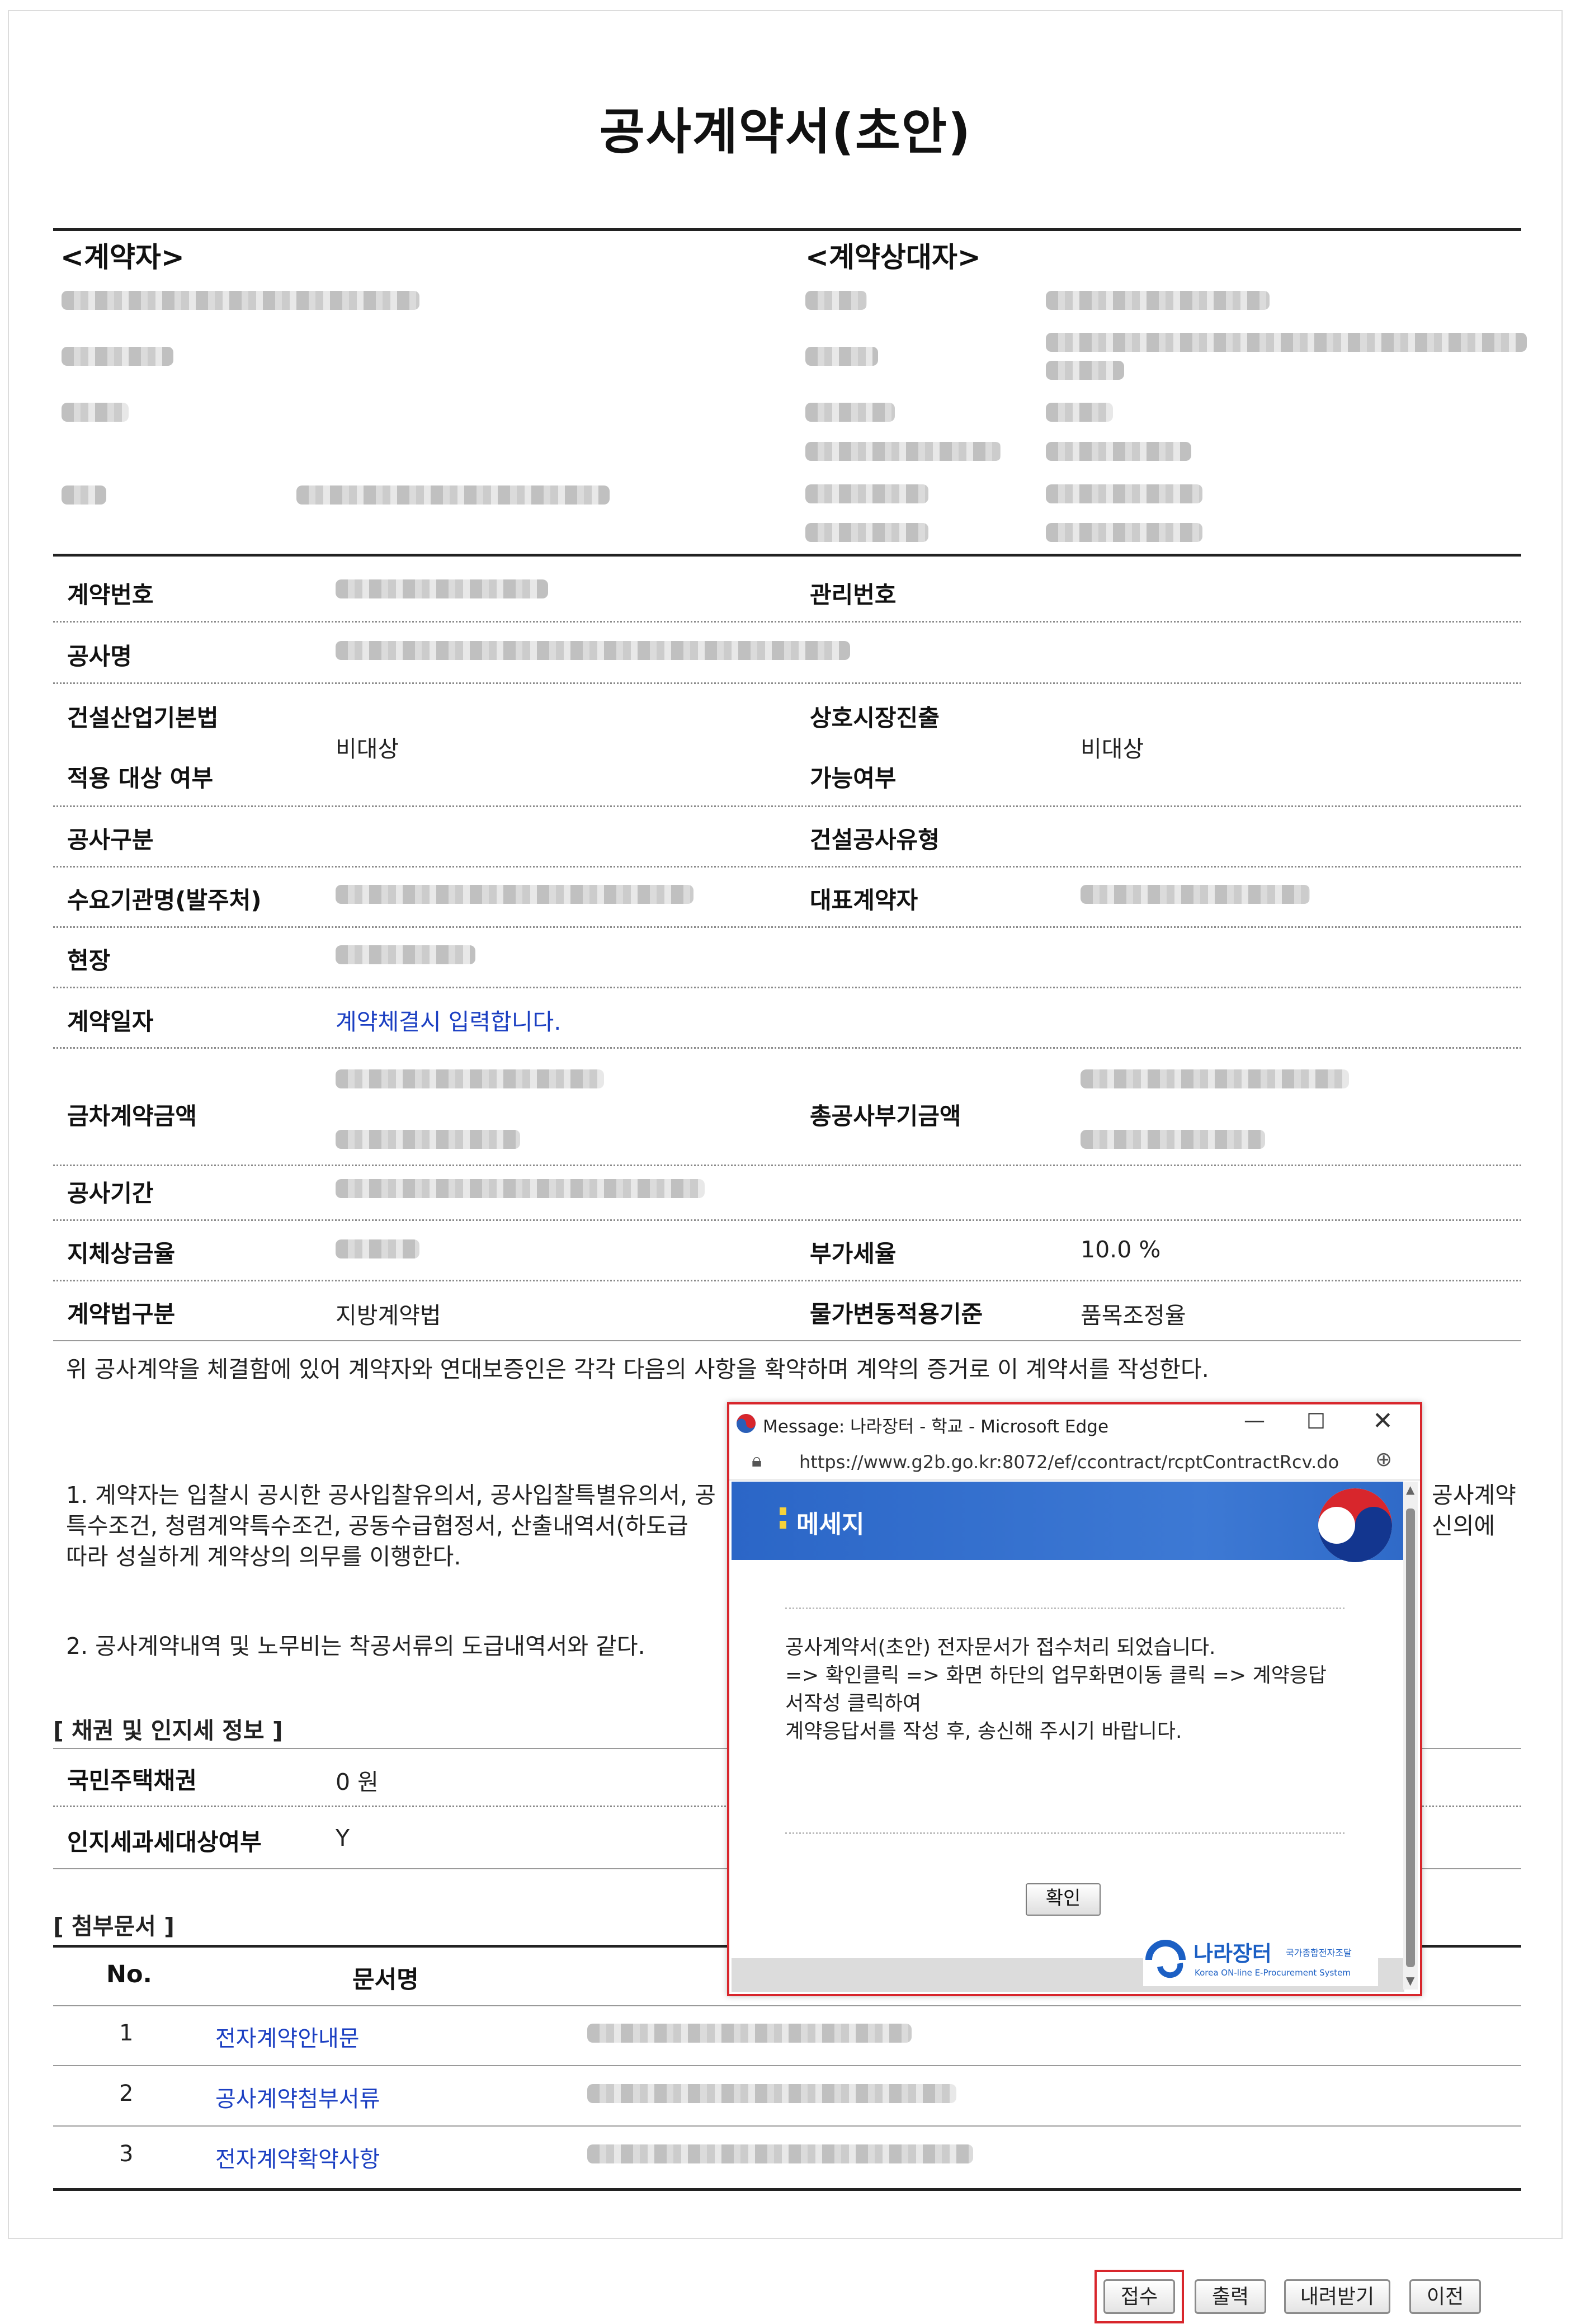 The width and height of the screenshot is (1571, 2324). I want to click on message-line-3: 서작성 클릭하여, so click(853, 1704).